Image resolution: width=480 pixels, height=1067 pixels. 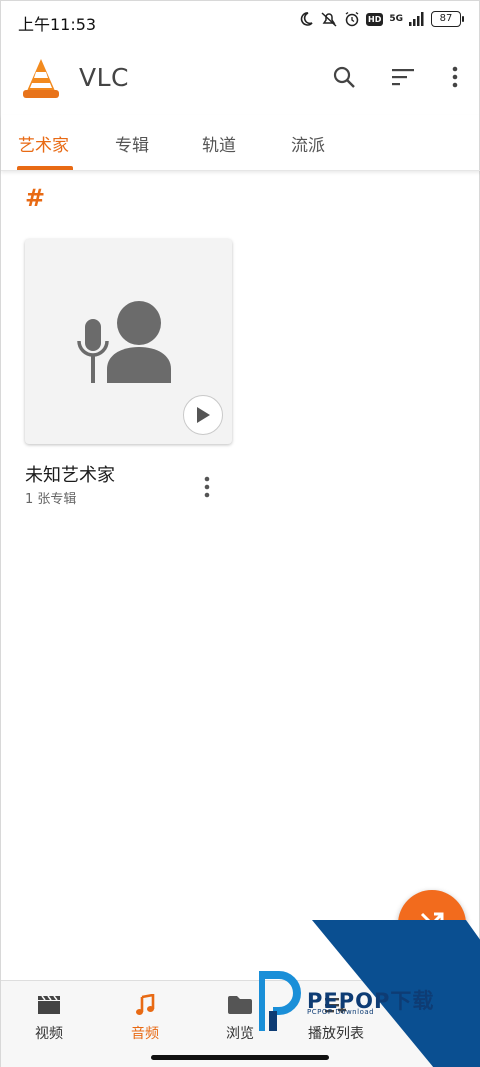 What do you see at coordinates (145, 1018) in the screenshot?
I see `nav-audio: 音频` at bounding box center [145, 1018].